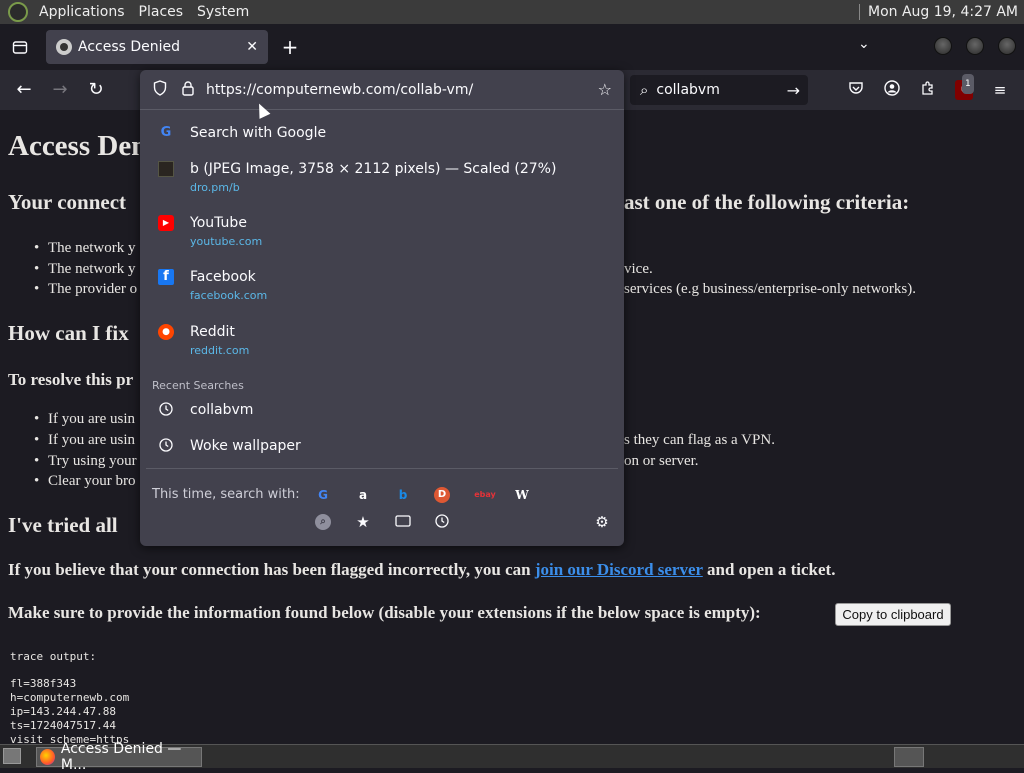 The width and height of the screenshot is (1024, 773). Describe the element at coordinates (60, 90) in the screenshot. I see `forward-arrow-icon: →` at that location.